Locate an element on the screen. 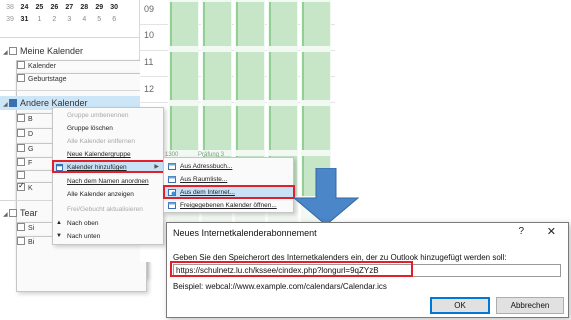 The height and width of the screenshot is (320, 571). mini-calendar-day: 31 is located at coordinates (24, 19).